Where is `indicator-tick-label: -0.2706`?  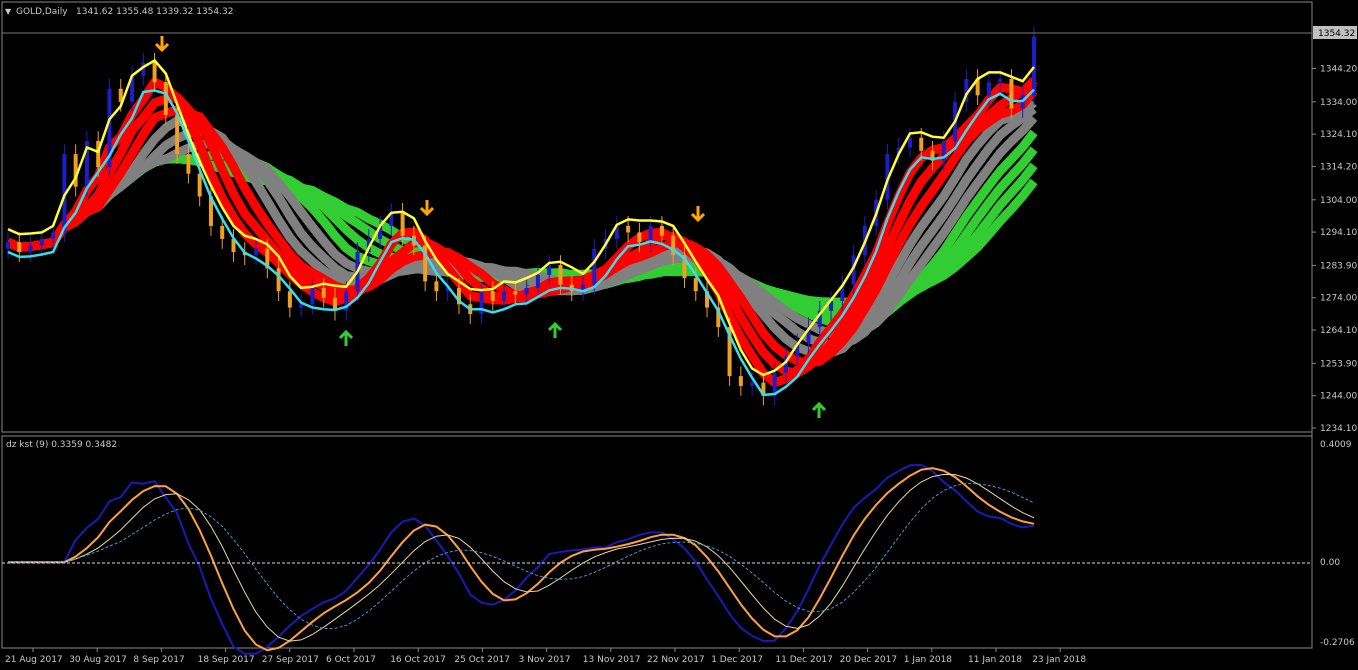 indicator-tick-label: -0.2706 is located at coordinates (1337, 643).